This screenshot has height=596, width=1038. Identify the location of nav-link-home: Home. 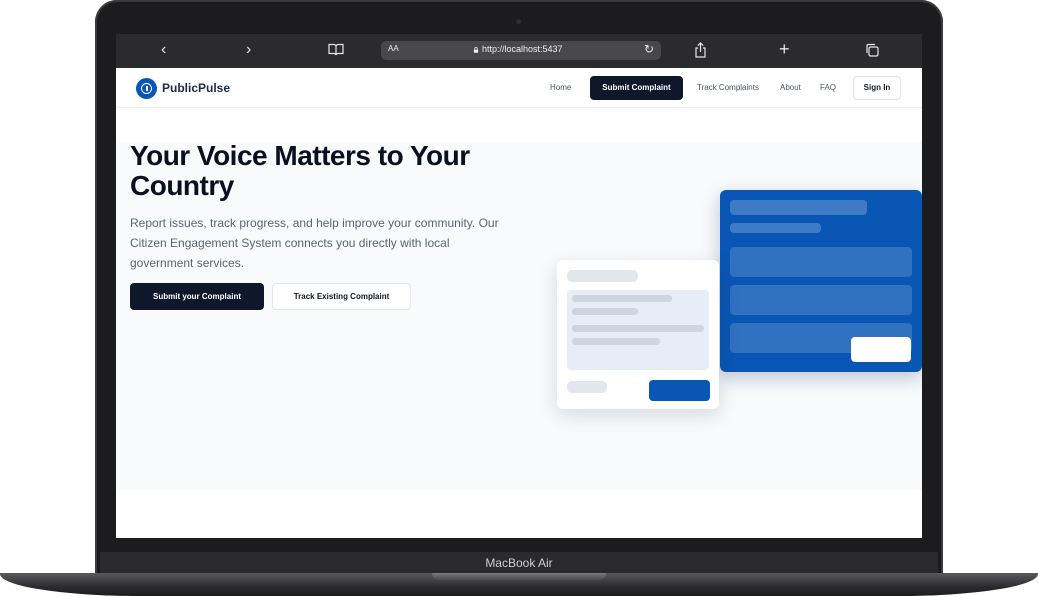
(560, 87).